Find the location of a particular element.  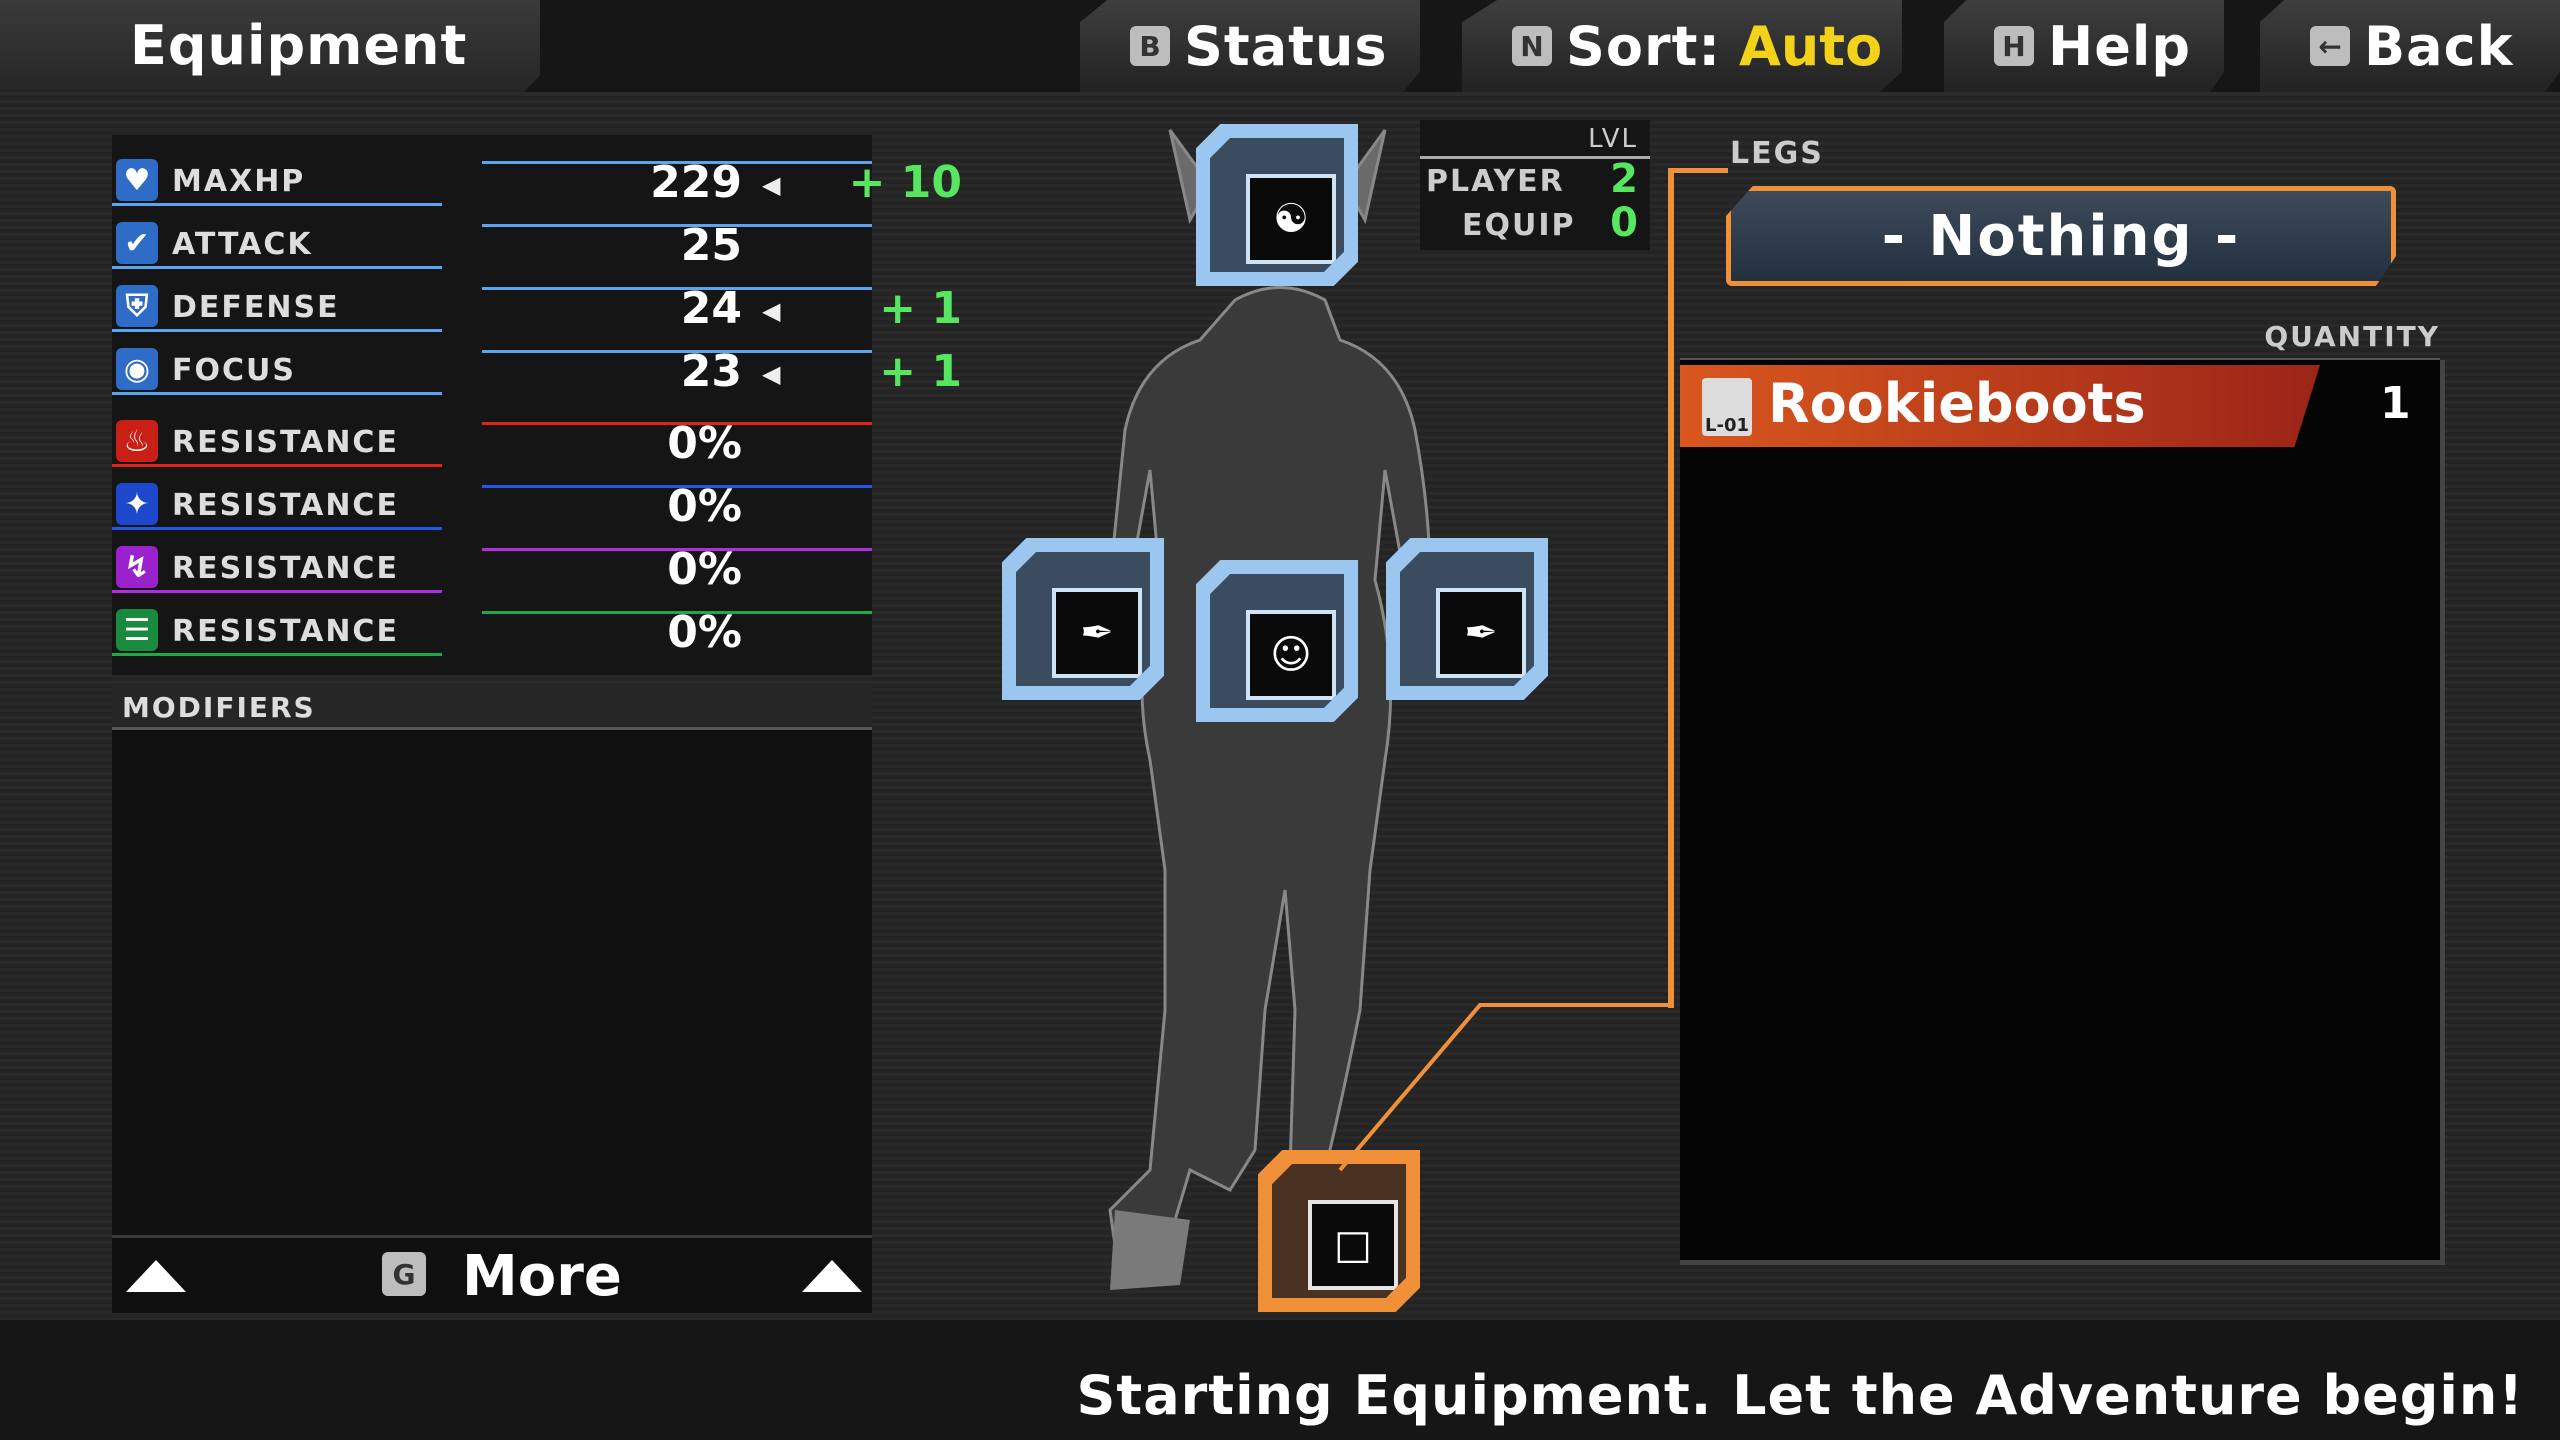

item-name: Rookieboots is located at coordinates (1957, 403).